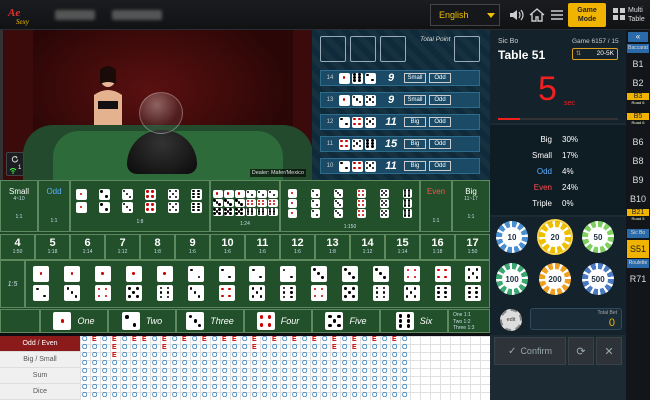 The image size is (650, 400). I want to click on bet-total-15: 15 1:14, so click(402, 247).